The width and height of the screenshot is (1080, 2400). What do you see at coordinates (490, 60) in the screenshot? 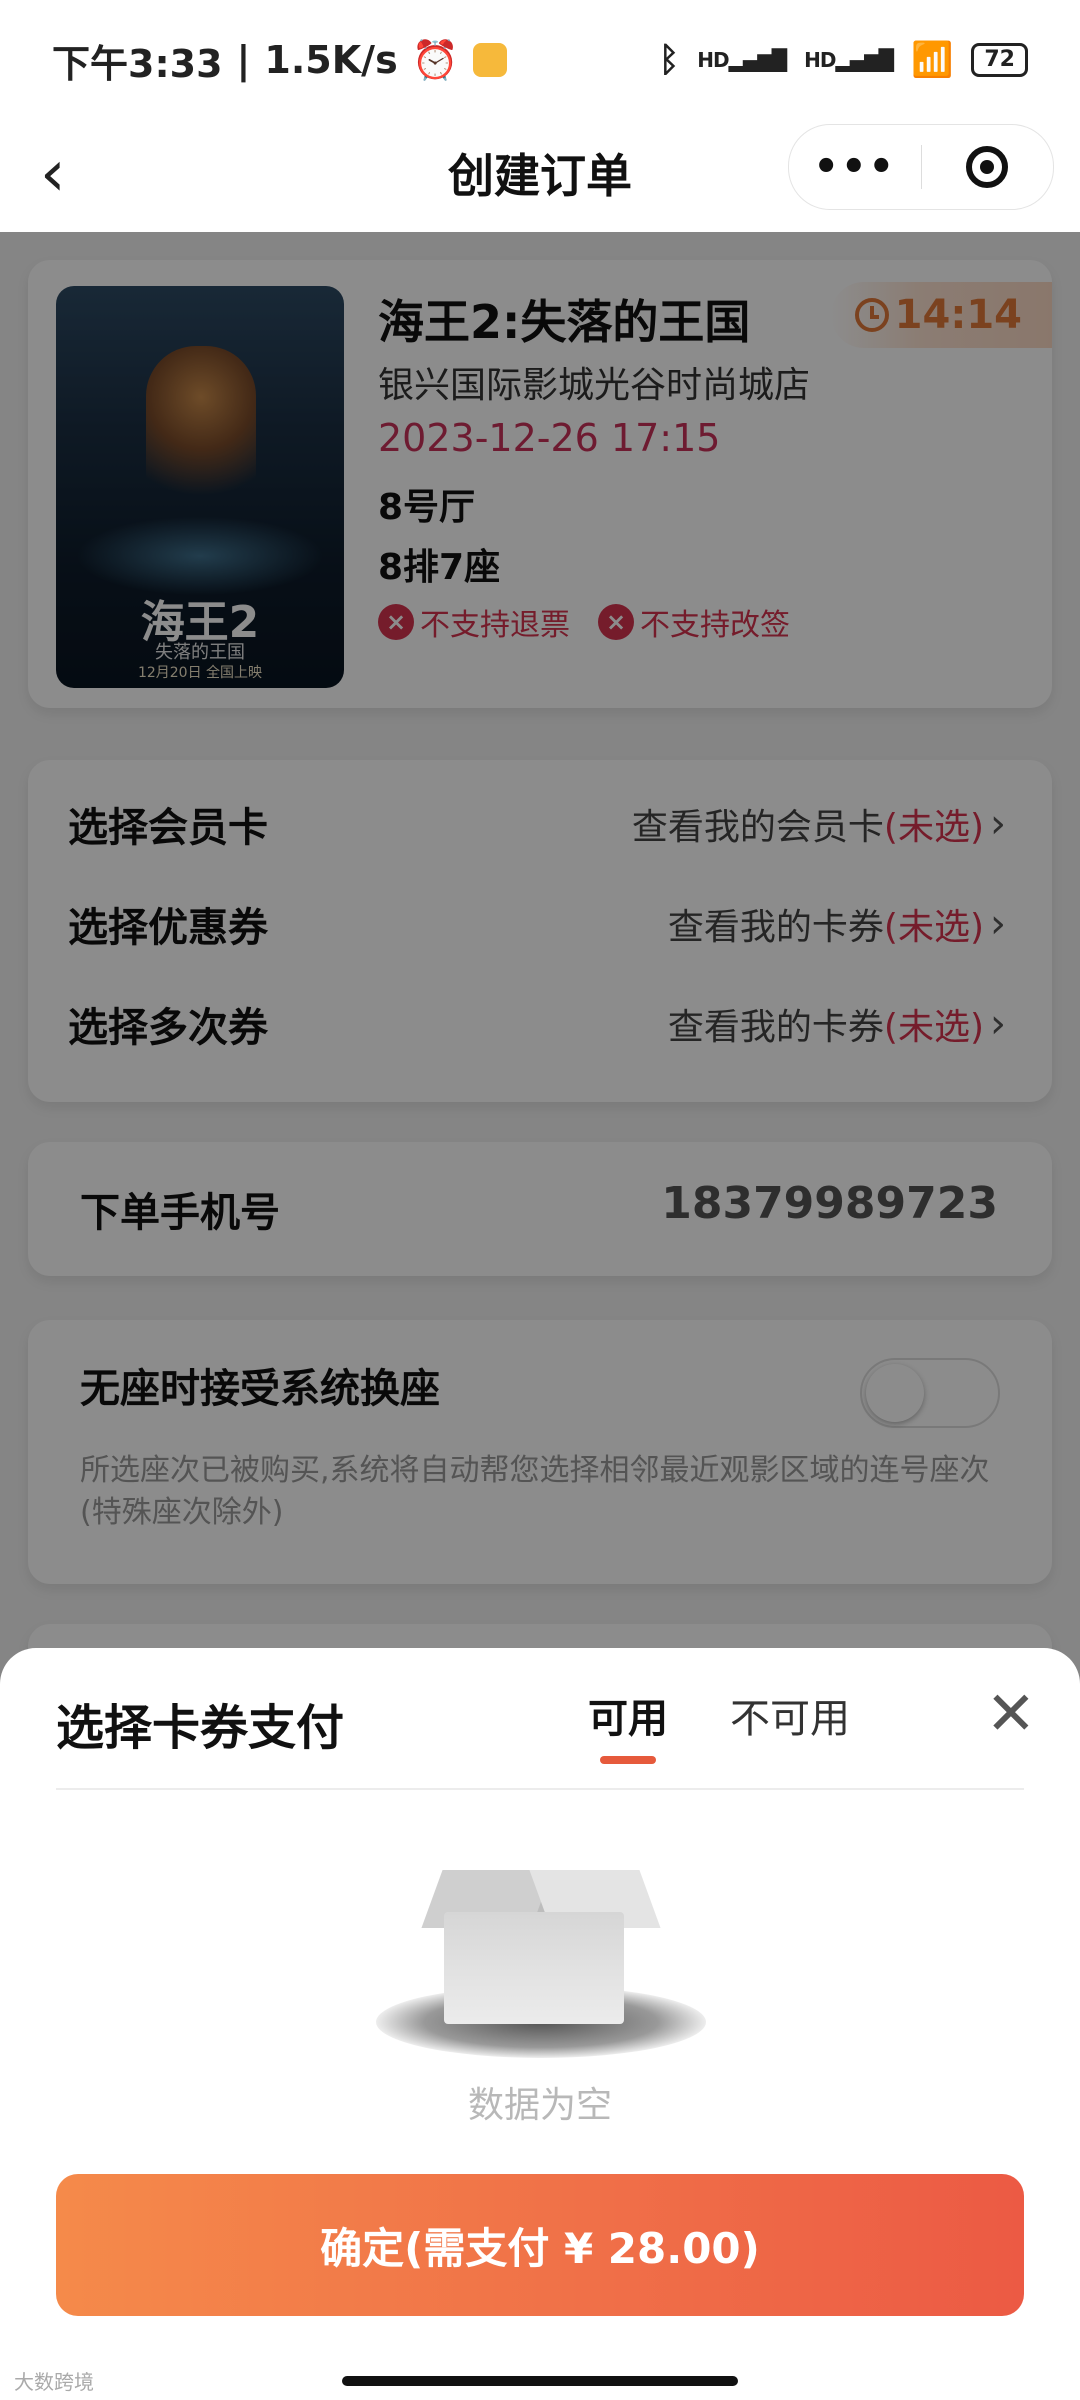
I see `app-notification-icon` at bounding box center [490, 60].